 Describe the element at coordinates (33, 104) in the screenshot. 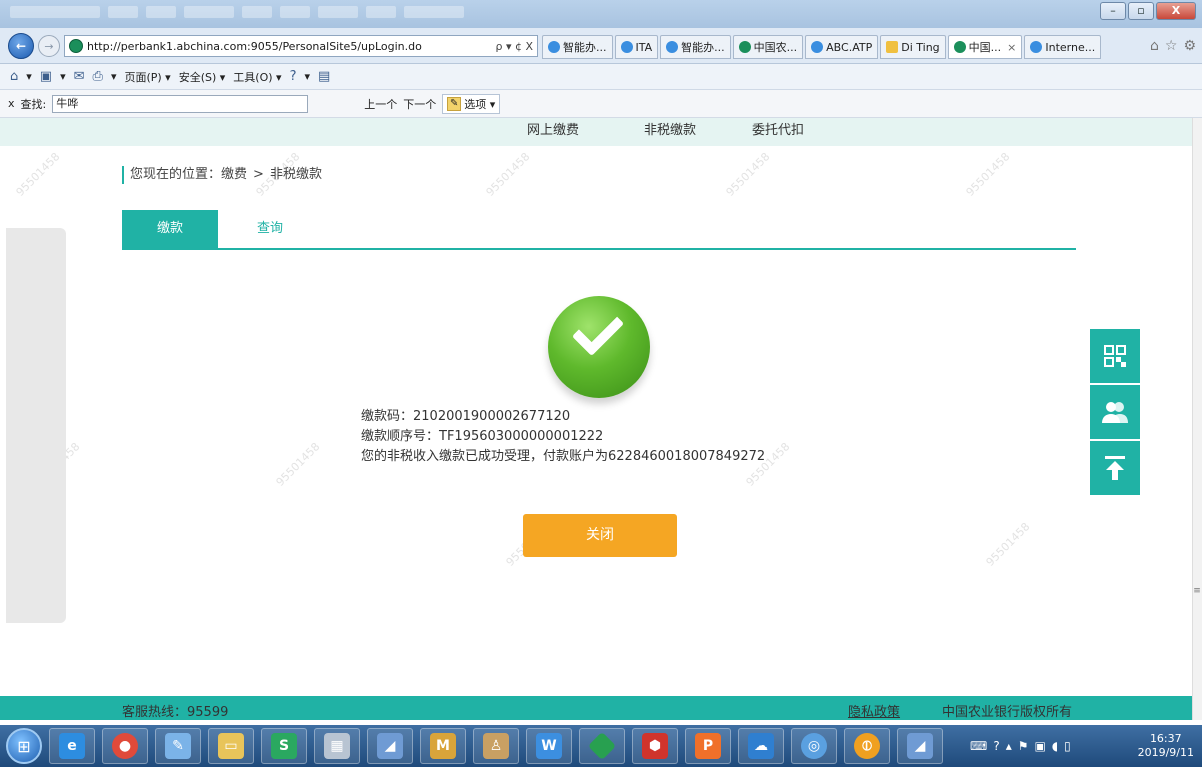

I see `find-label: 查找:` at that location.